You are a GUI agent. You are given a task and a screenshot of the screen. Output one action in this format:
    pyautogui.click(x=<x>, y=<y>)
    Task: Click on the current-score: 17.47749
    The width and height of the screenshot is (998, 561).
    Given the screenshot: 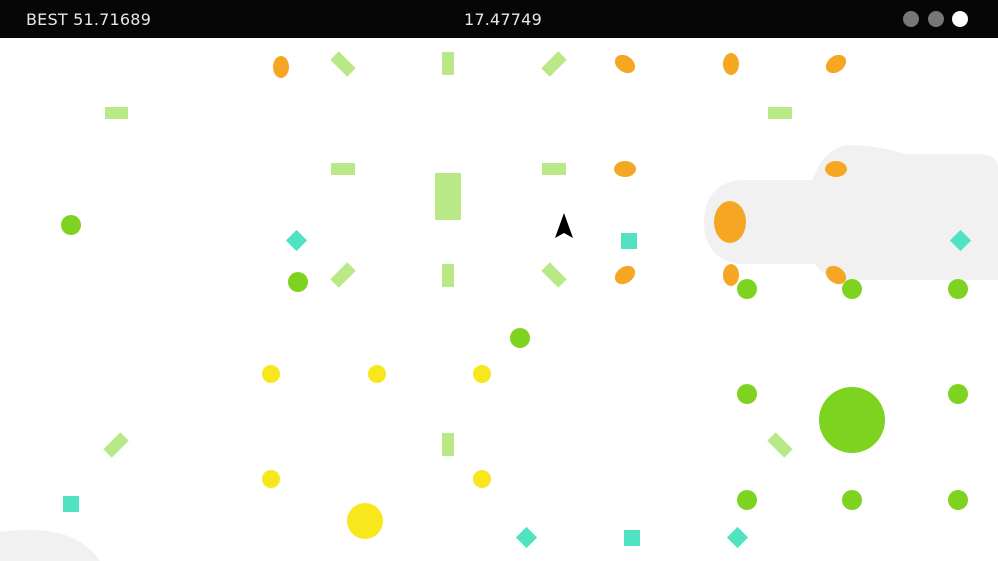 What is the action you would take?
    pyautogui.click(x=503, y=19)
    